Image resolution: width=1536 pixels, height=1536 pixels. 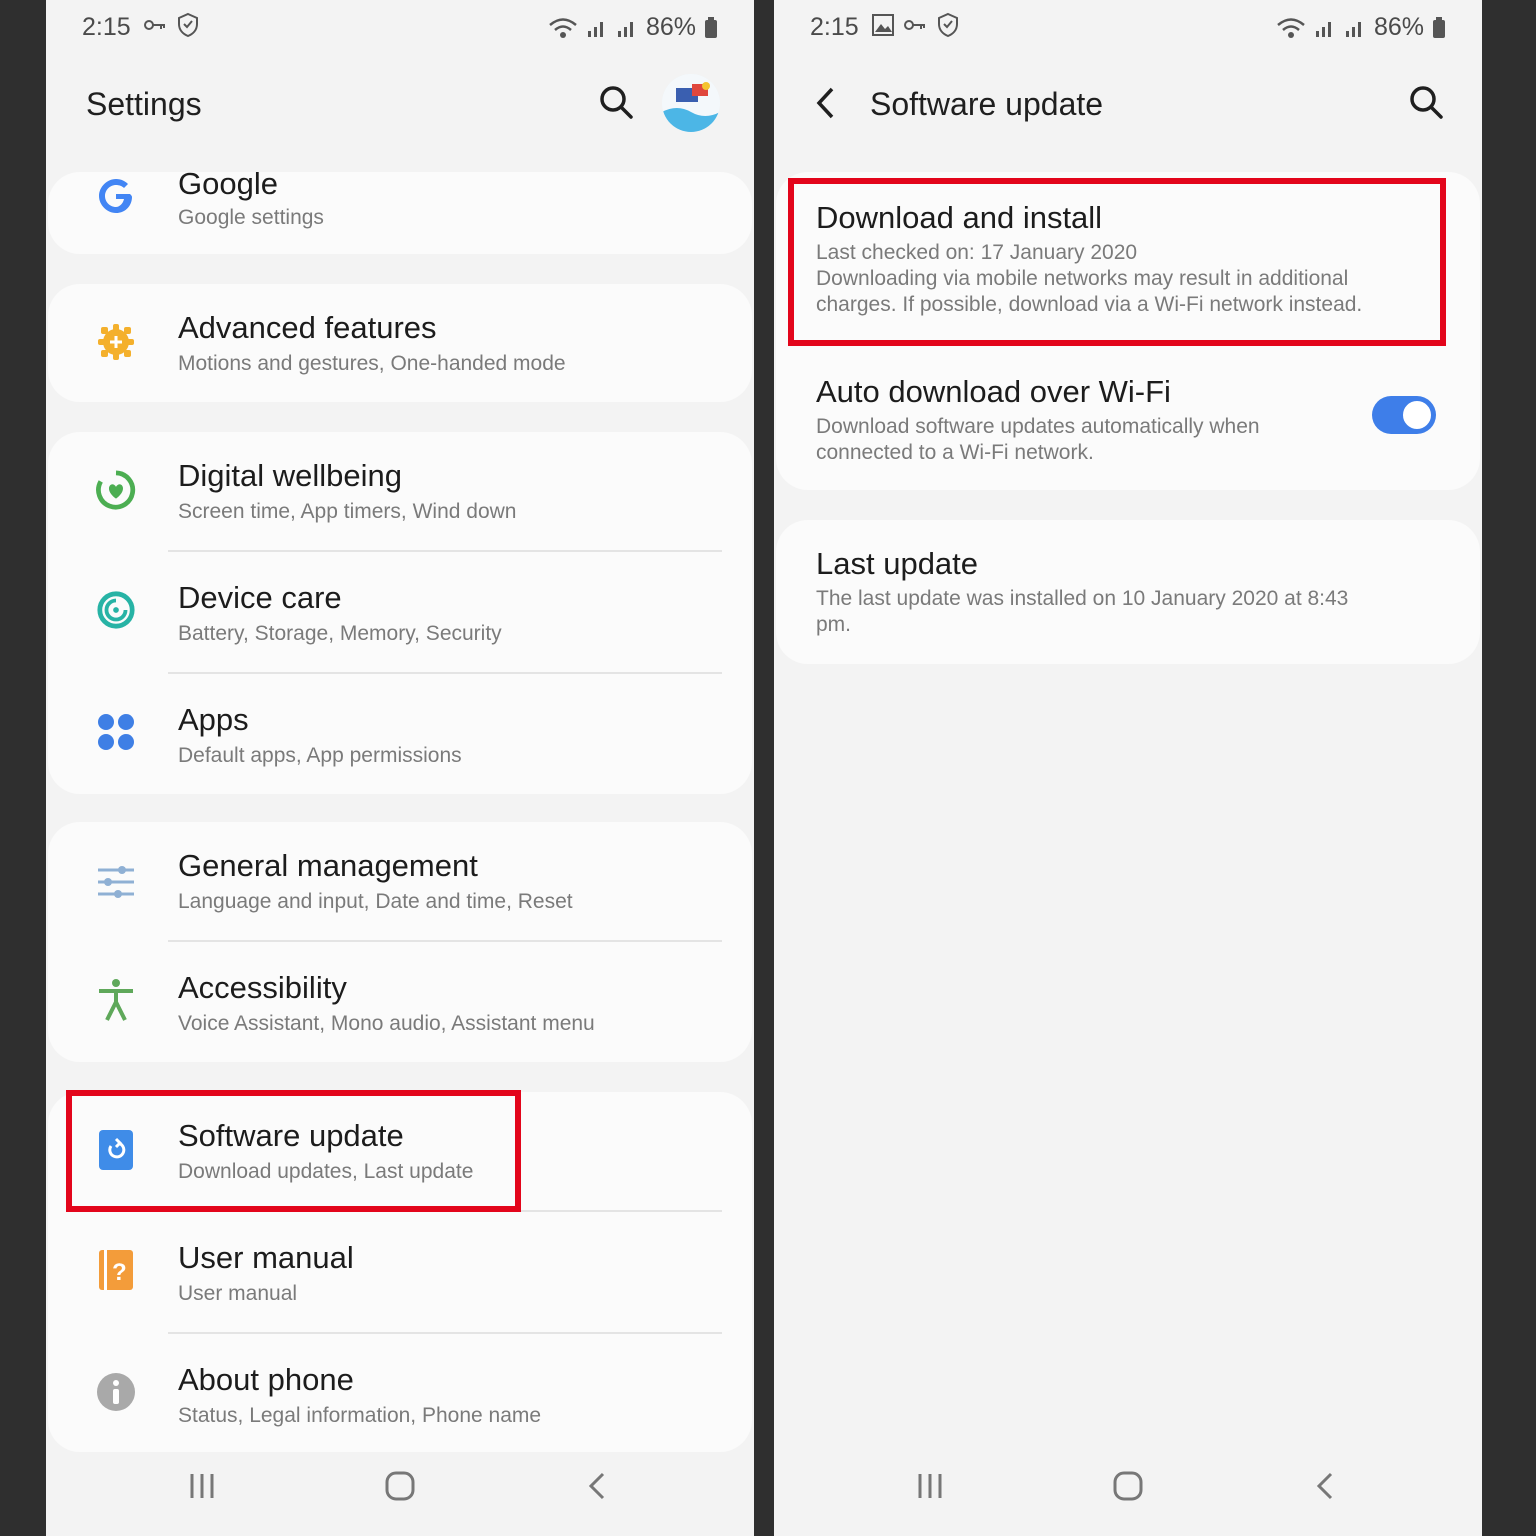 I want to click on apps-grid-icon, so click(x=116, y=732).